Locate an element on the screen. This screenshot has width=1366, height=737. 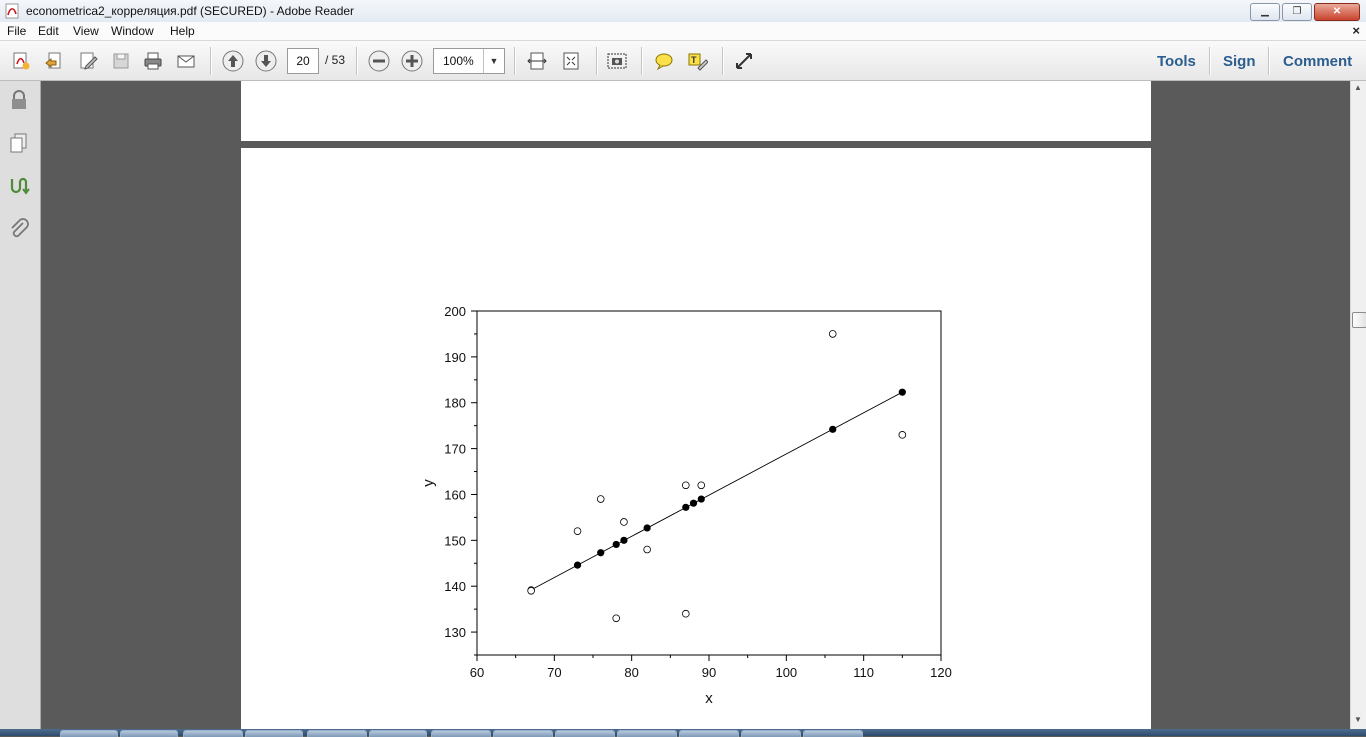
adobe-reader-app-icon is located at coordinates (12, 11).